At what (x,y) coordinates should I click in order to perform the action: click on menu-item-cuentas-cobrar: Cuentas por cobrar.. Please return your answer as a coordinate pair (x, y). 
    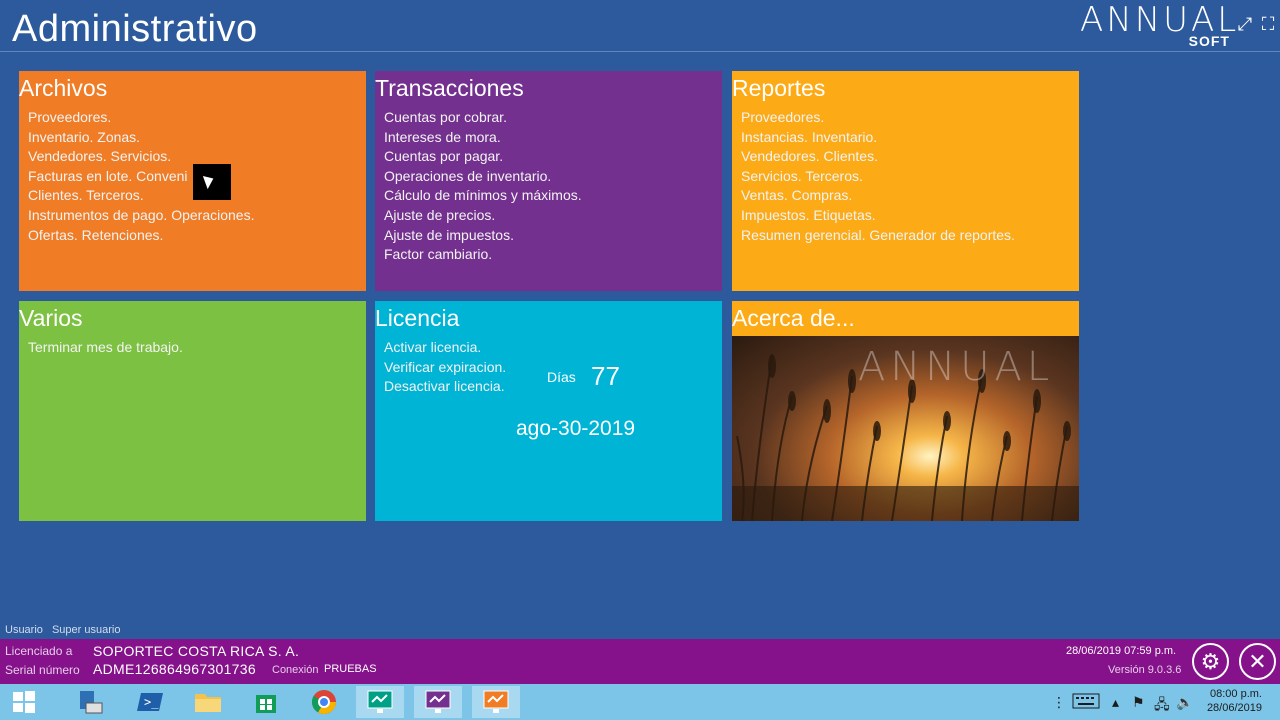
    Looking at the image, I should click on (483, 118).